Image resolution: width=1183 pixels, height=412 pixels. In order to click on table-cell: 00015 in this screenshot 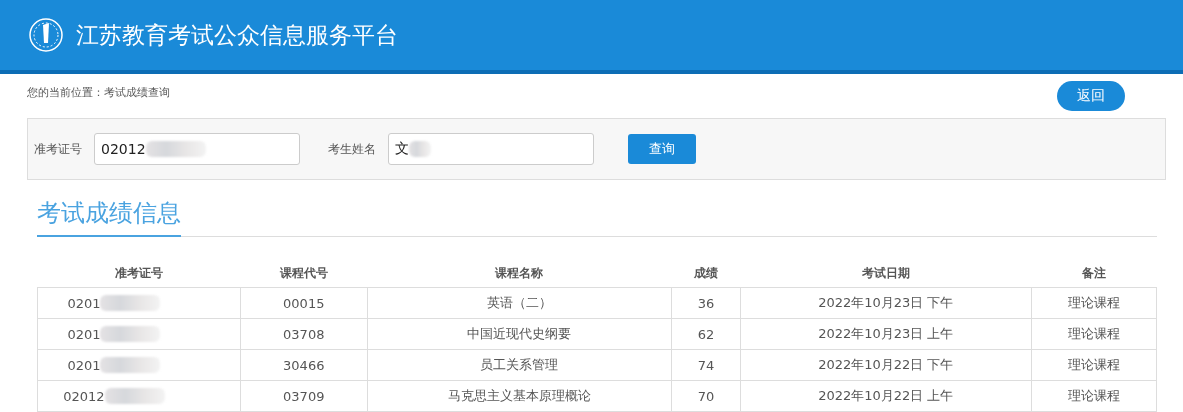, I will do `click(304, 303)`.